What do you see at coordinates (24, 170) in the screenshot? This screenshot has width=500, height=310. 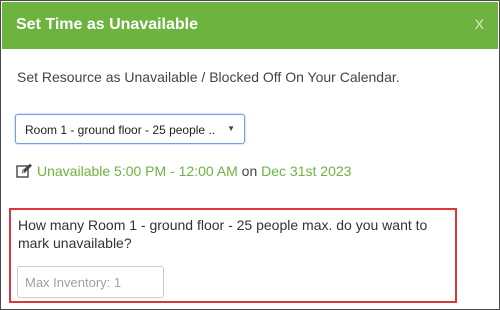 I see `edit-icon` at bounding box center [24, 170].